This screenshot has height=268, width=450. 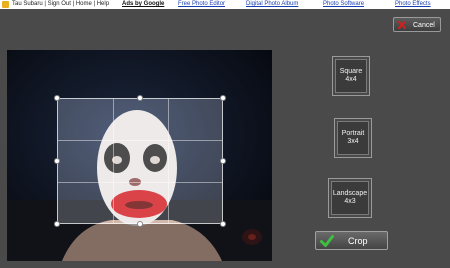 What do you see at coordinates (57, 161) in the screenshot?
I see `crop-handle-middle-left` at bounding box center [57, 161].